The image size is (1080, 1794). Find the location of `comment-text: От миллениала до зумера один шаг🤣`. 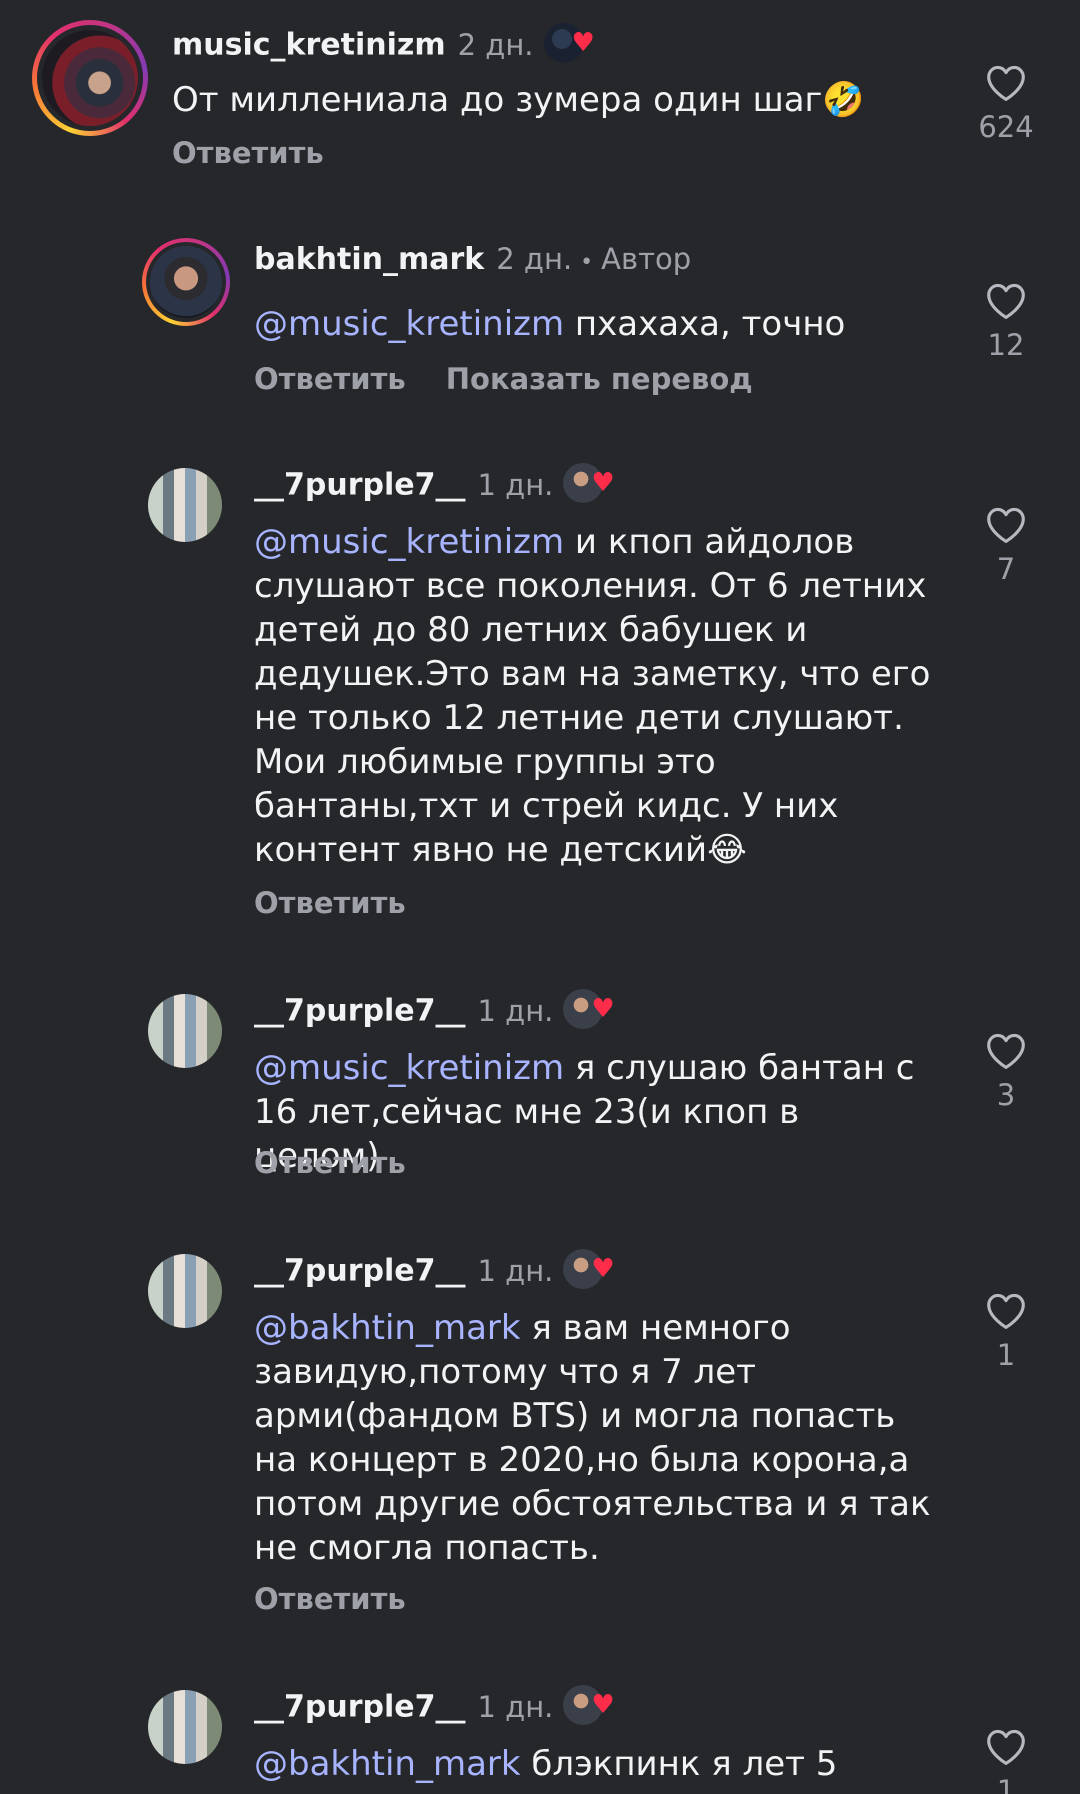

comment-text: От миллениала до зумера один шаг🤣 is located at coordinates (522, 100).